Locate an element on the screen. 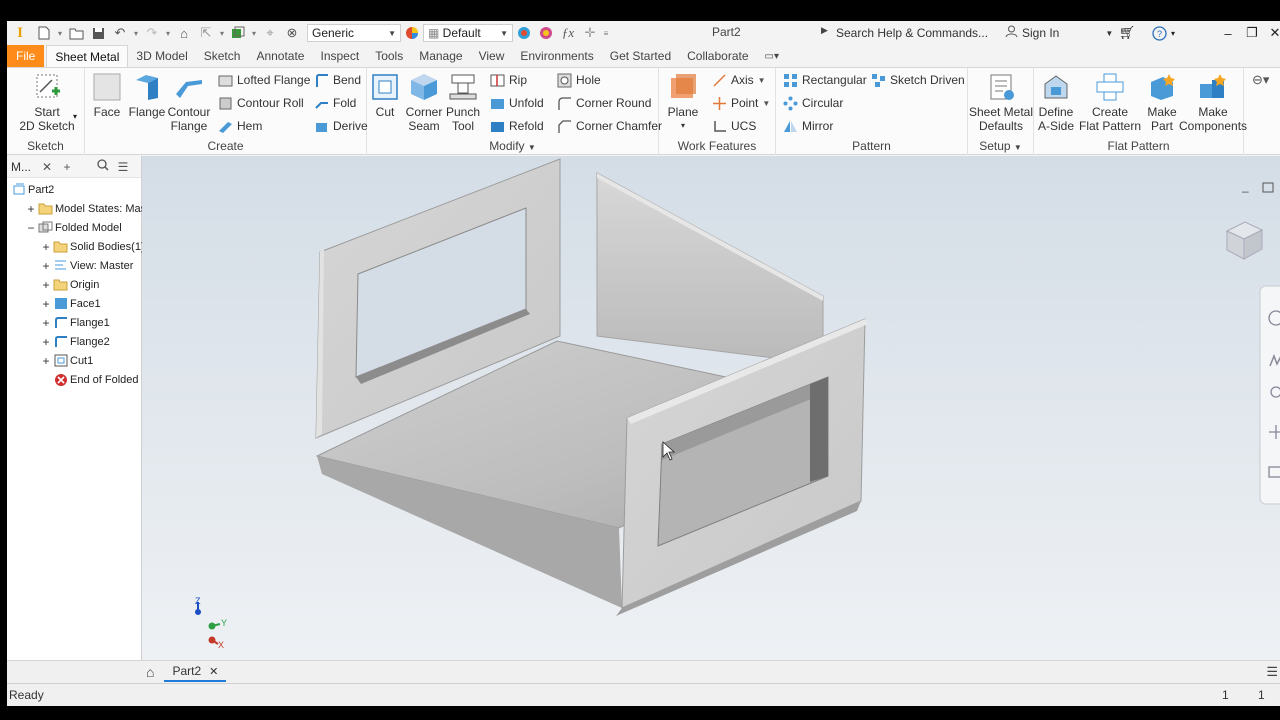 Image resolution: width=1280 pixels, height=720 pixels. cart-icon: 🛒︎ is located at coordinates (1127, 33).